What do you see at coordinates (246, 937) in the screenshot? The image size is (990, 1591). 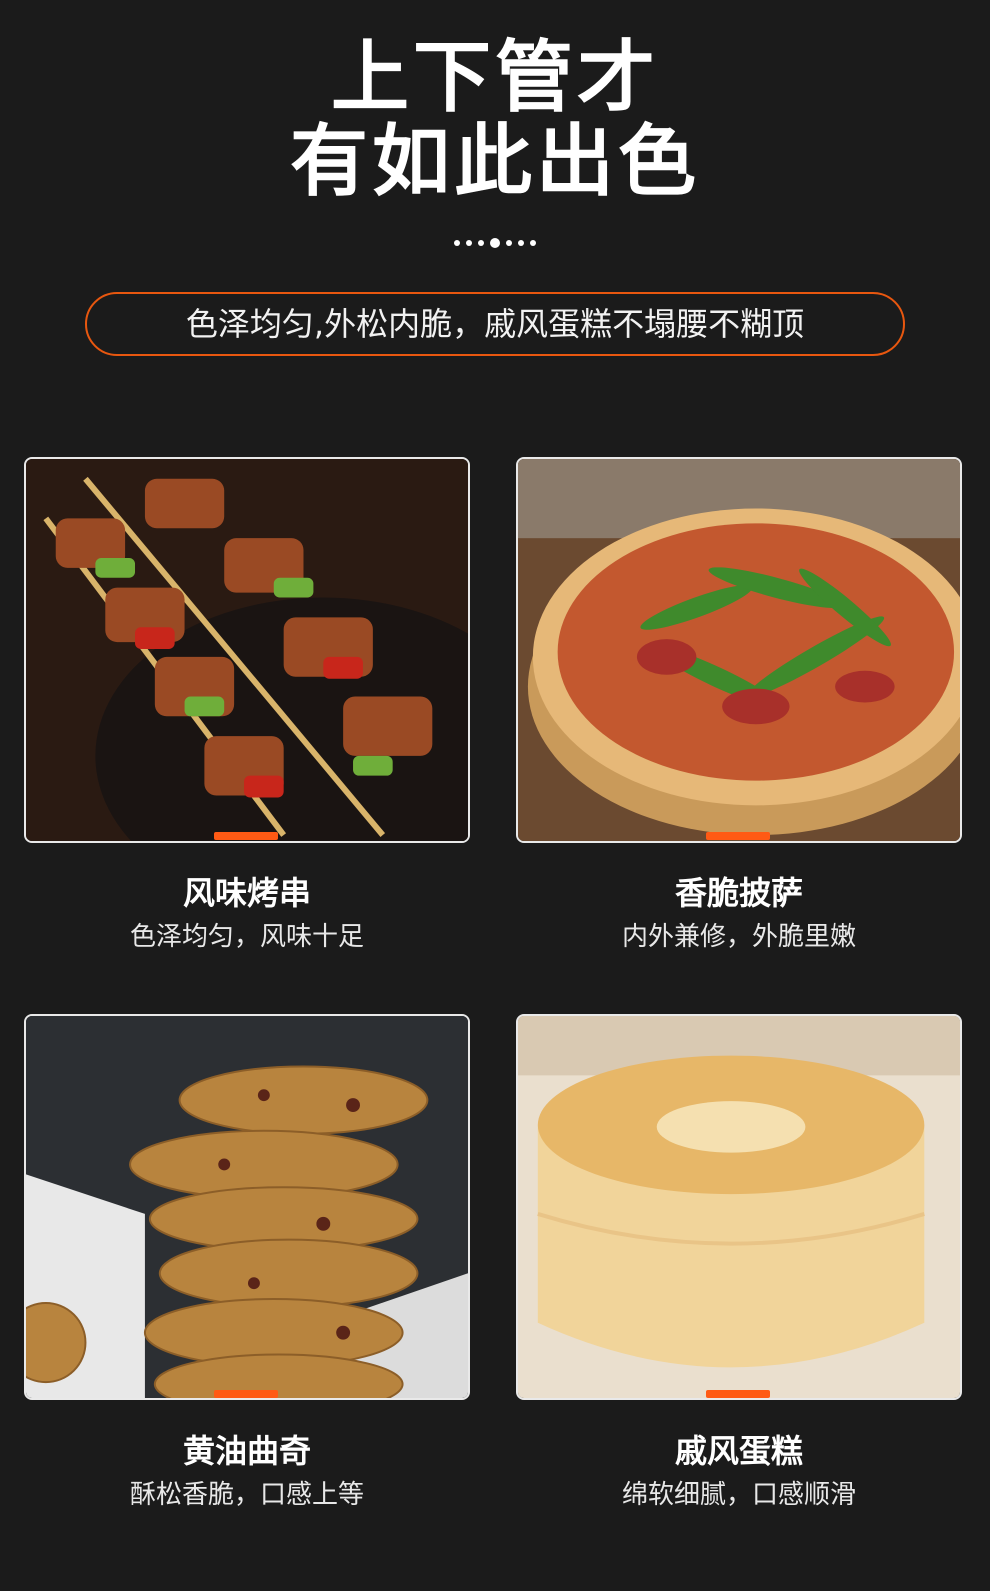 I see `item-desc: 色泽均匀，风味十足` at bounding box center [246, 937].